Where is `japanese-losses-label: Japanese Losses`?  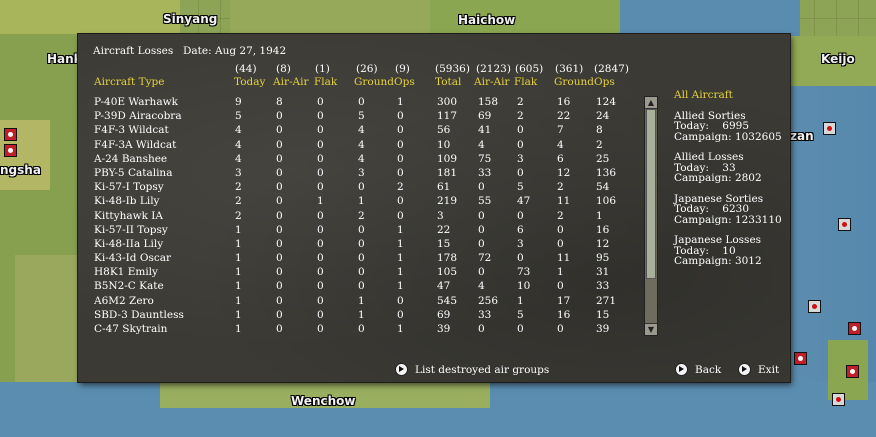 japanese-losses-label: Japanese Losses is located at coordinates (718, 240).